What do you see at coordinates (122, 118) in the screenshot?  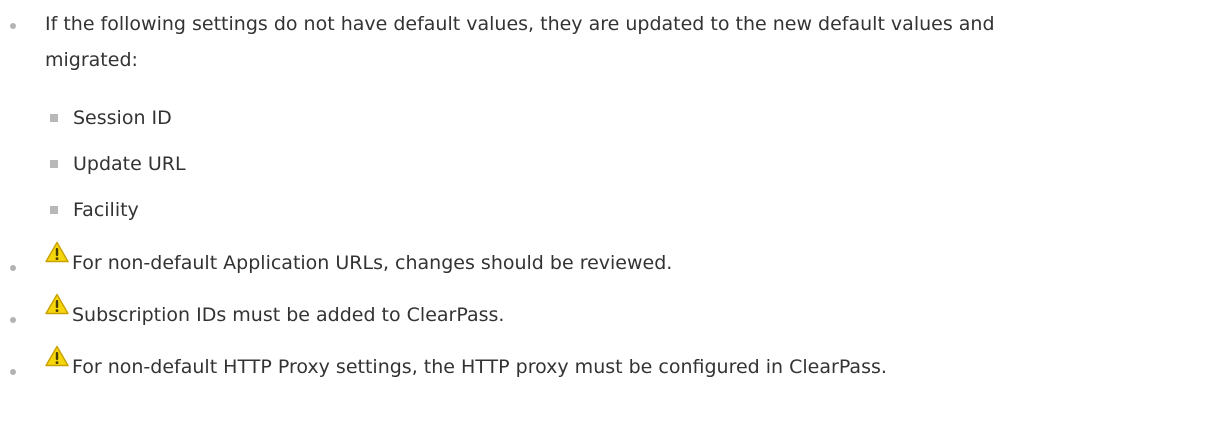 I see `setting-label: Session ID` at bounding box center [122, 118].